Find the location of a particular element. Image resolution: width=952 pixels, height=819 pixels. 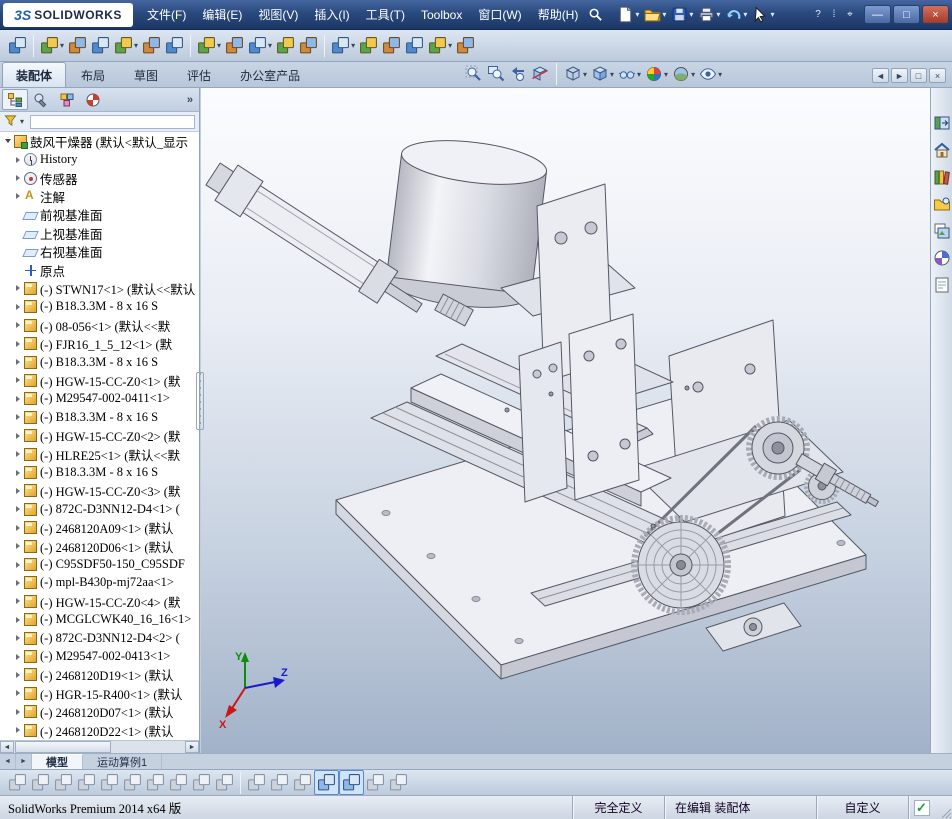

filter-input is located at coordinates (112, 121).